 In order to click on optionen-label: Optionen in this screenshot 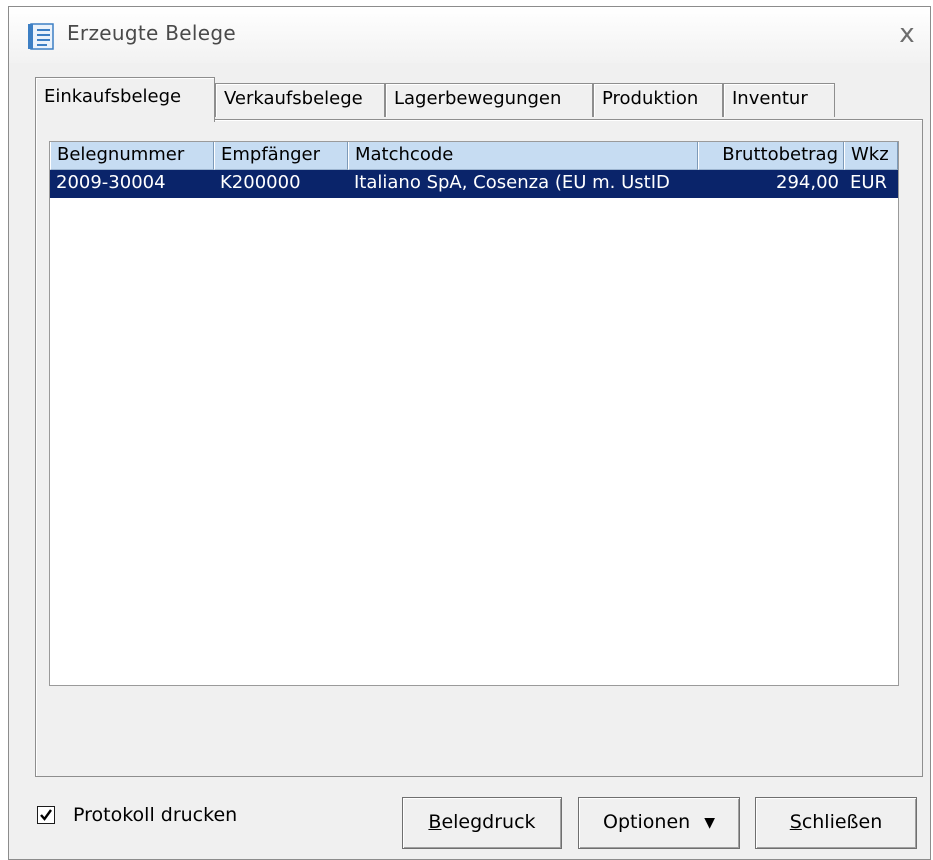, I will do `click(647, 822)`.